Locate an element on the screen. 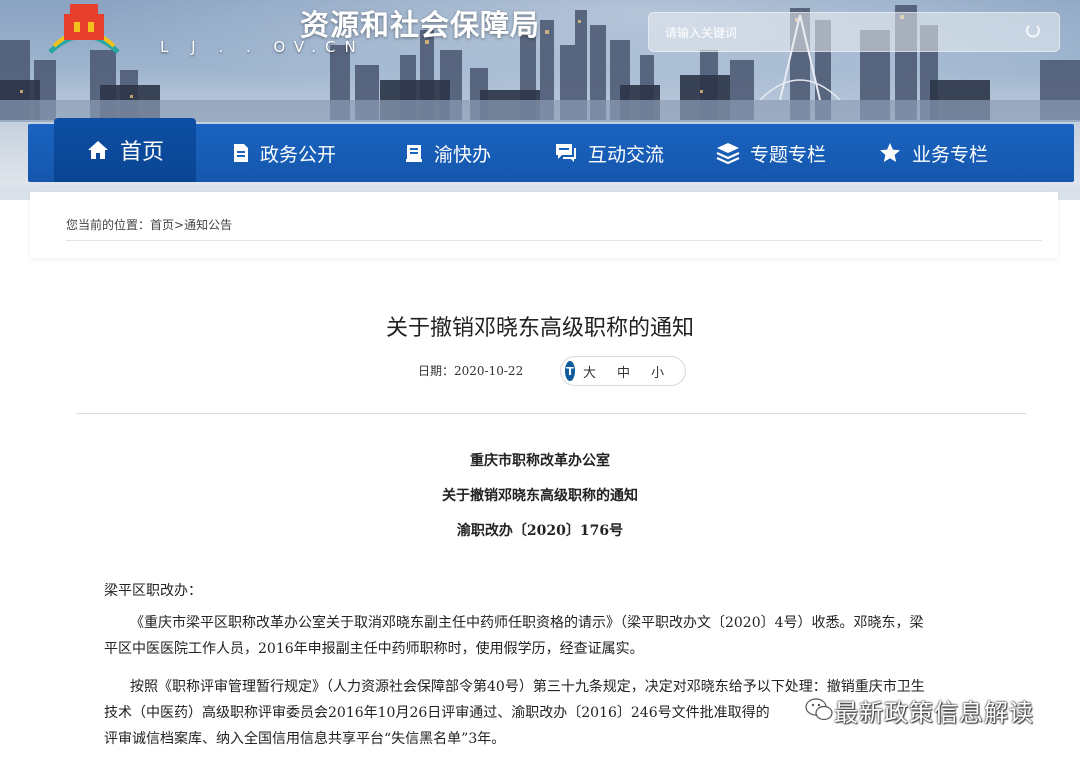 The width and height of the screenshot is (1080, 758). layers-icon is located at coordinates (728, 153).